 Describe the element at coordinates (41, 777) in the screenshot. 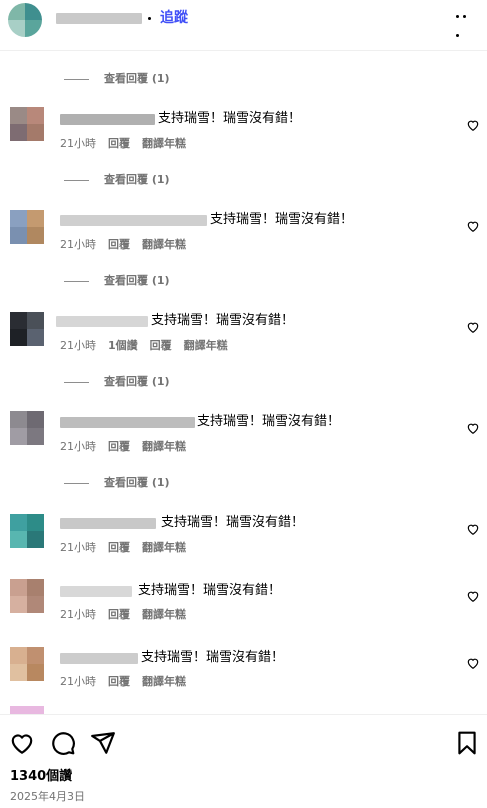

I see `post-likes-count: 1340個讚` at that location.